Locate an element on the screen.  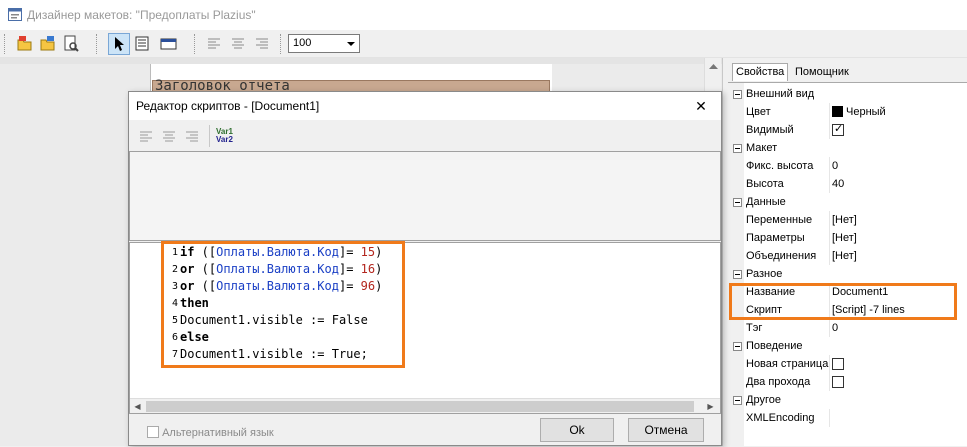
open-icon is located at coordinates (24, 43).